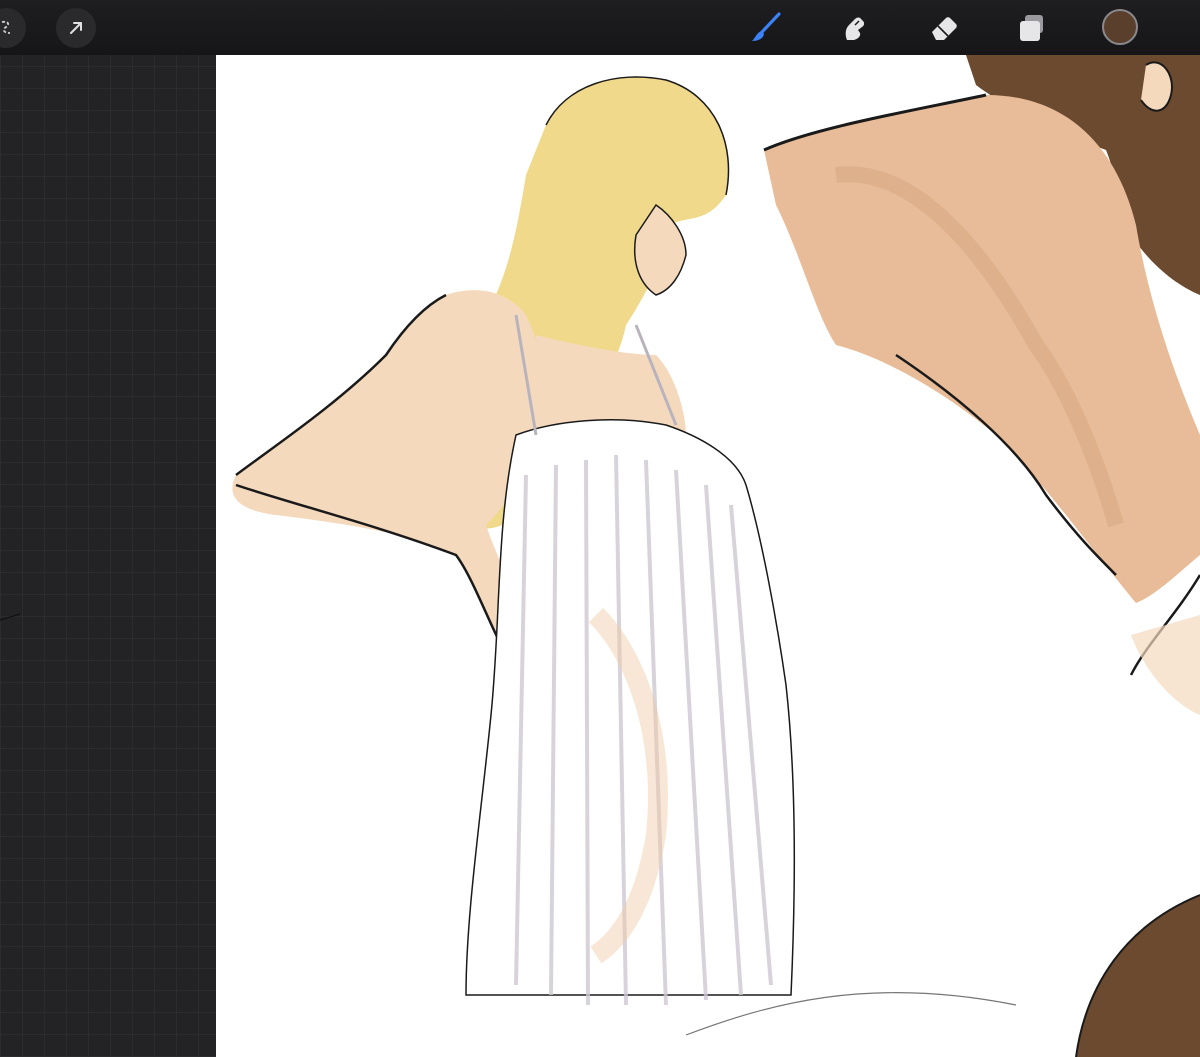 The image size is (1200, 1057). What do you see at coordinates (13, 28) in the screenshot?
I see `selection-button` at bounding box center [13, 28].